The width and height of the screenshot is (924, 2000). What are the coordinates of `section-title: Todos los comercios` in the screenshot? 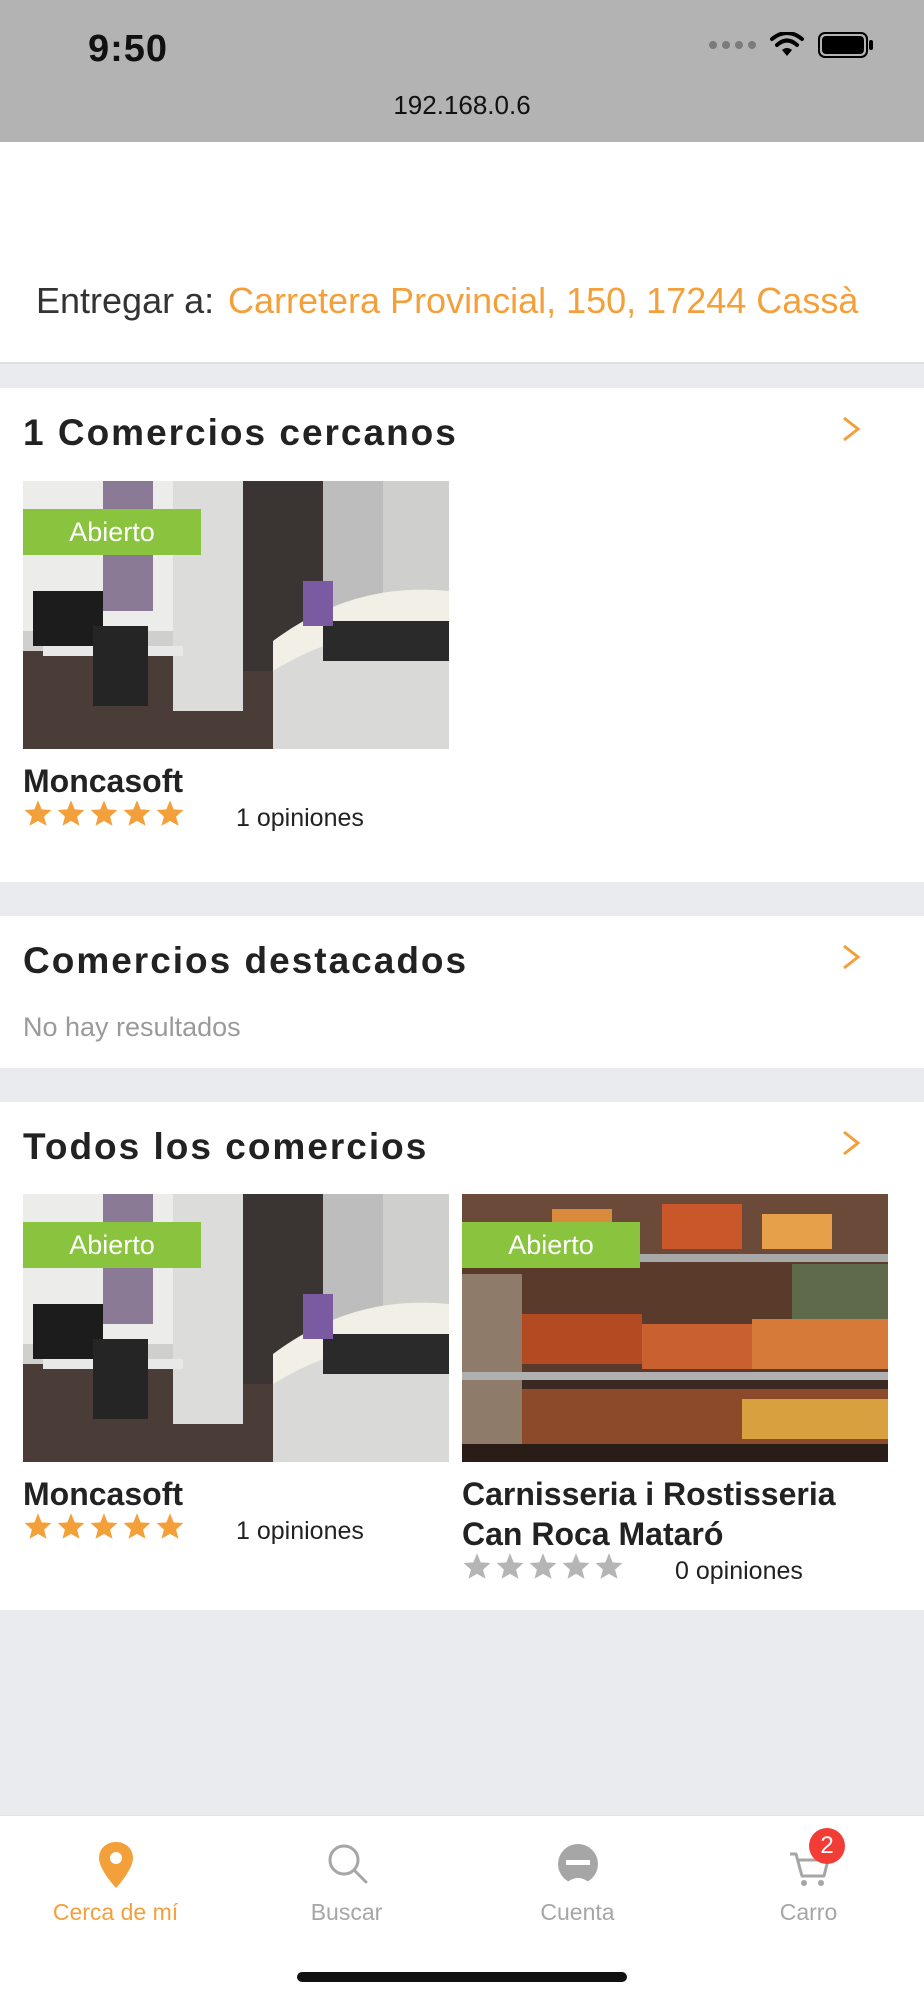 It's located at (226, 1146).